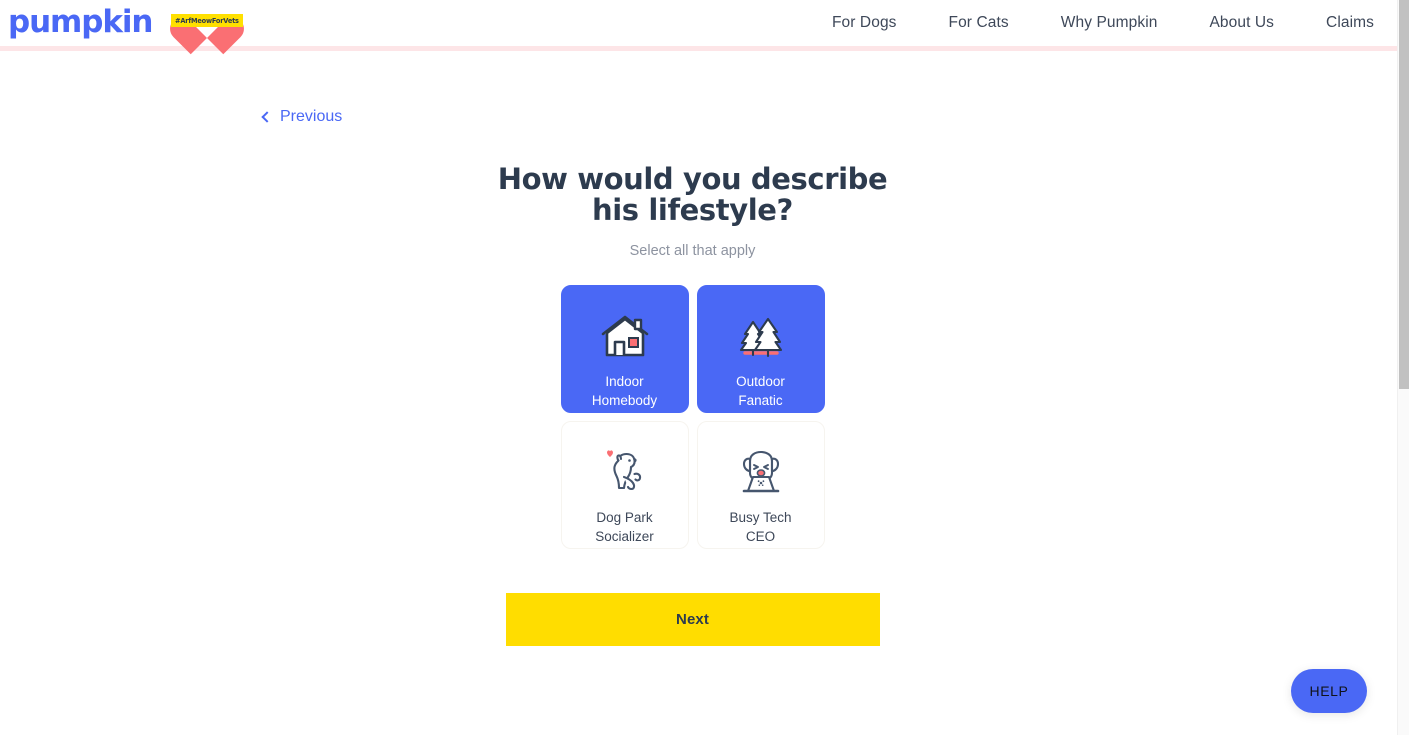  I want to click on option-label-indoor-homebody: Indoor Homebody, so click(624, 391).